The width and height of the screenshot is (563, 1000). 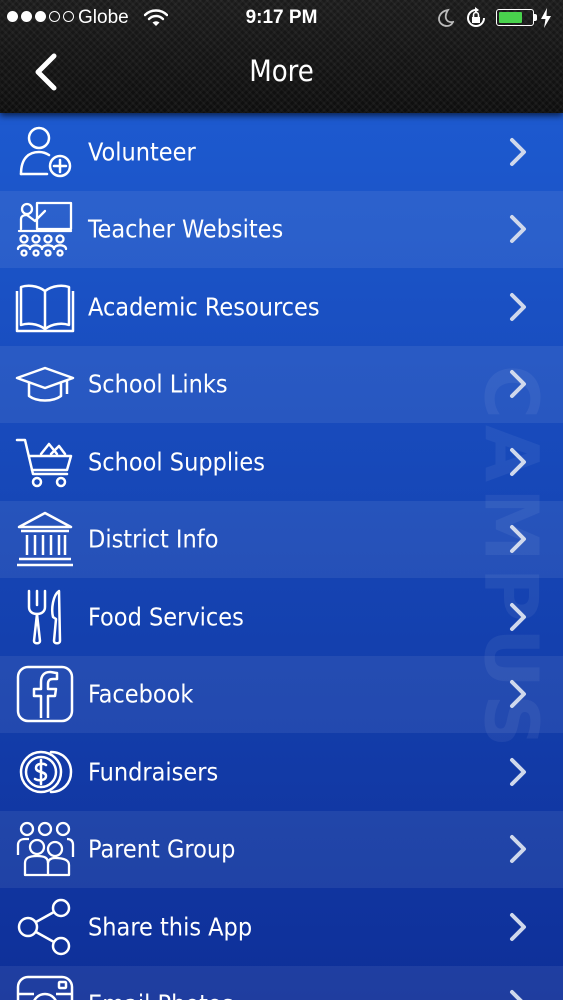 I want to click on menu-item-label: Email Photos, so click(x=160, y=995).